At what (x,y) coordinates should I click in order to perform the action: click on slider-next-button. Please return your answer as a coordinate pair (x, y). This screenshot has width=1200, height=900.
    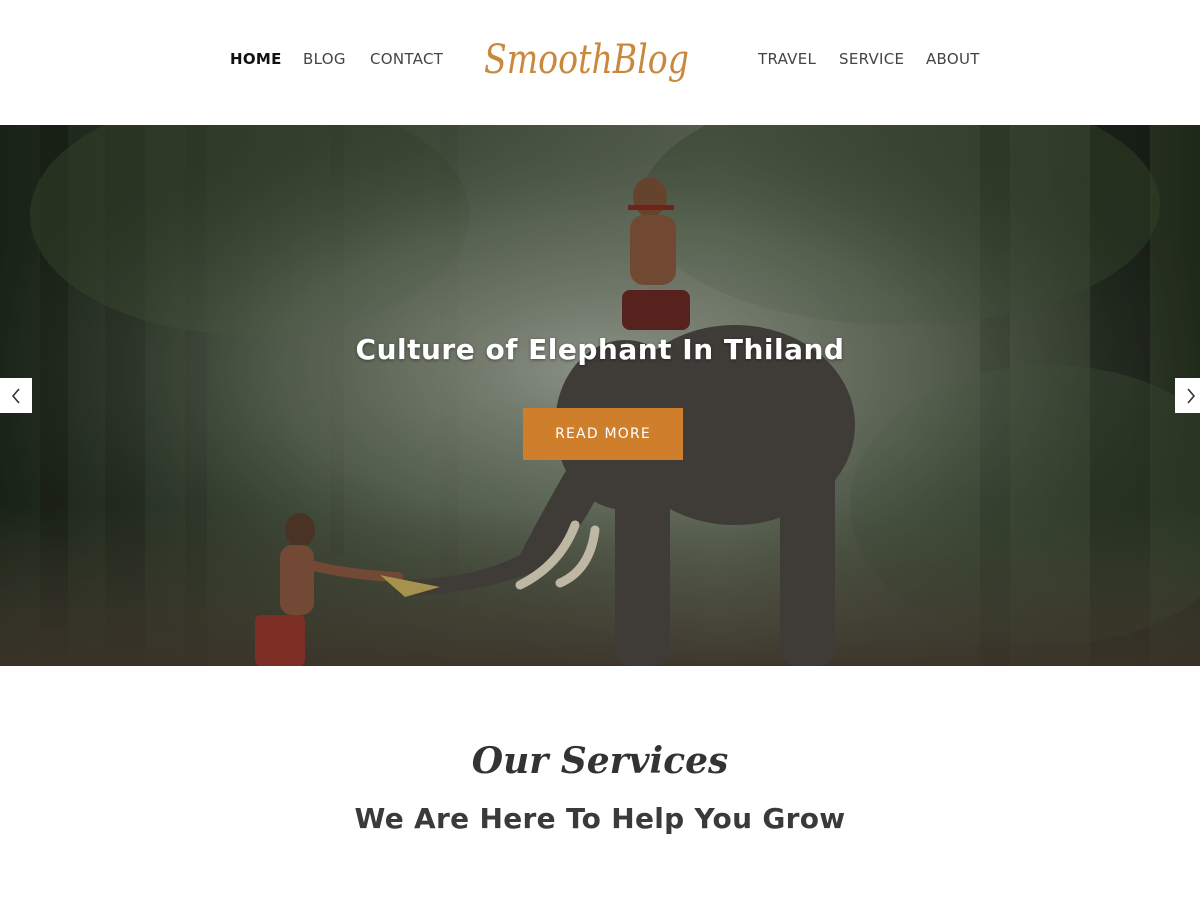
    Looking at the image, I should click on (1187, 395).